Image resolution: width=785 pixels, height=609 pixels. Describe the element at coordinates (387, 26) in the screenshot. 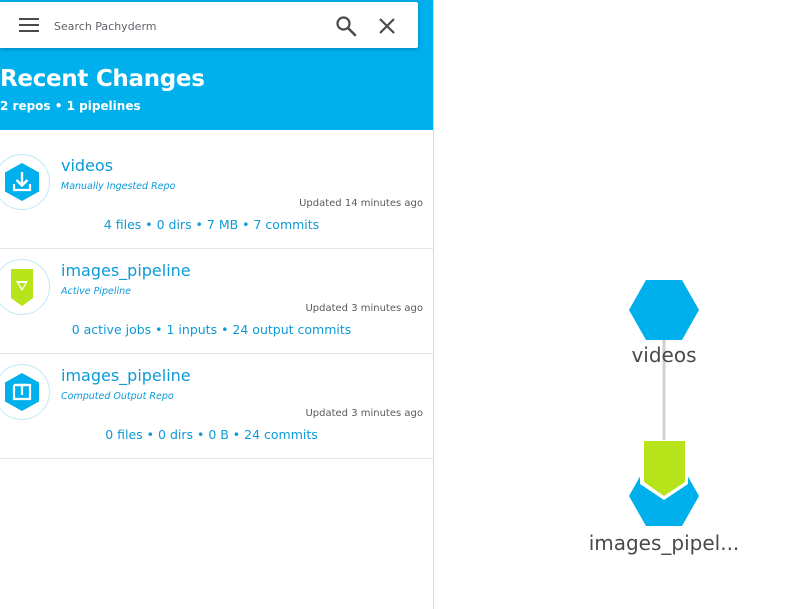

I see `close-icon` at that location.